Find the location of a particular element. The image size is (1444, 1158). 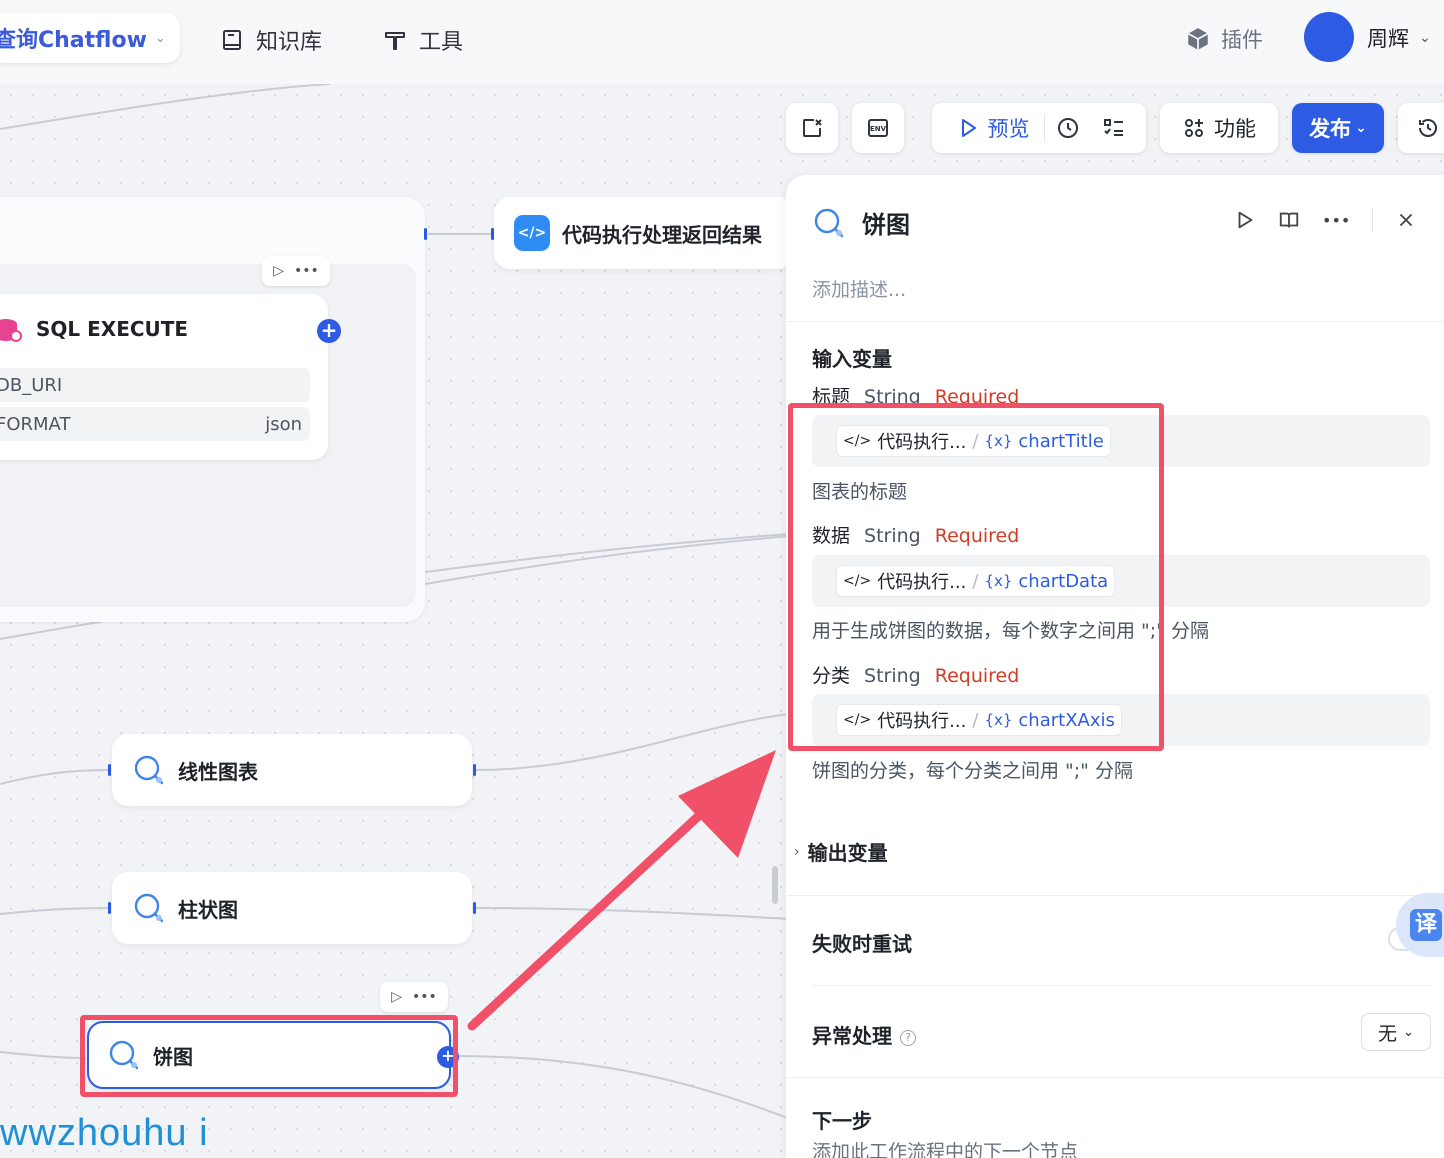

cube-icon is located at coordinates (1198, 39).